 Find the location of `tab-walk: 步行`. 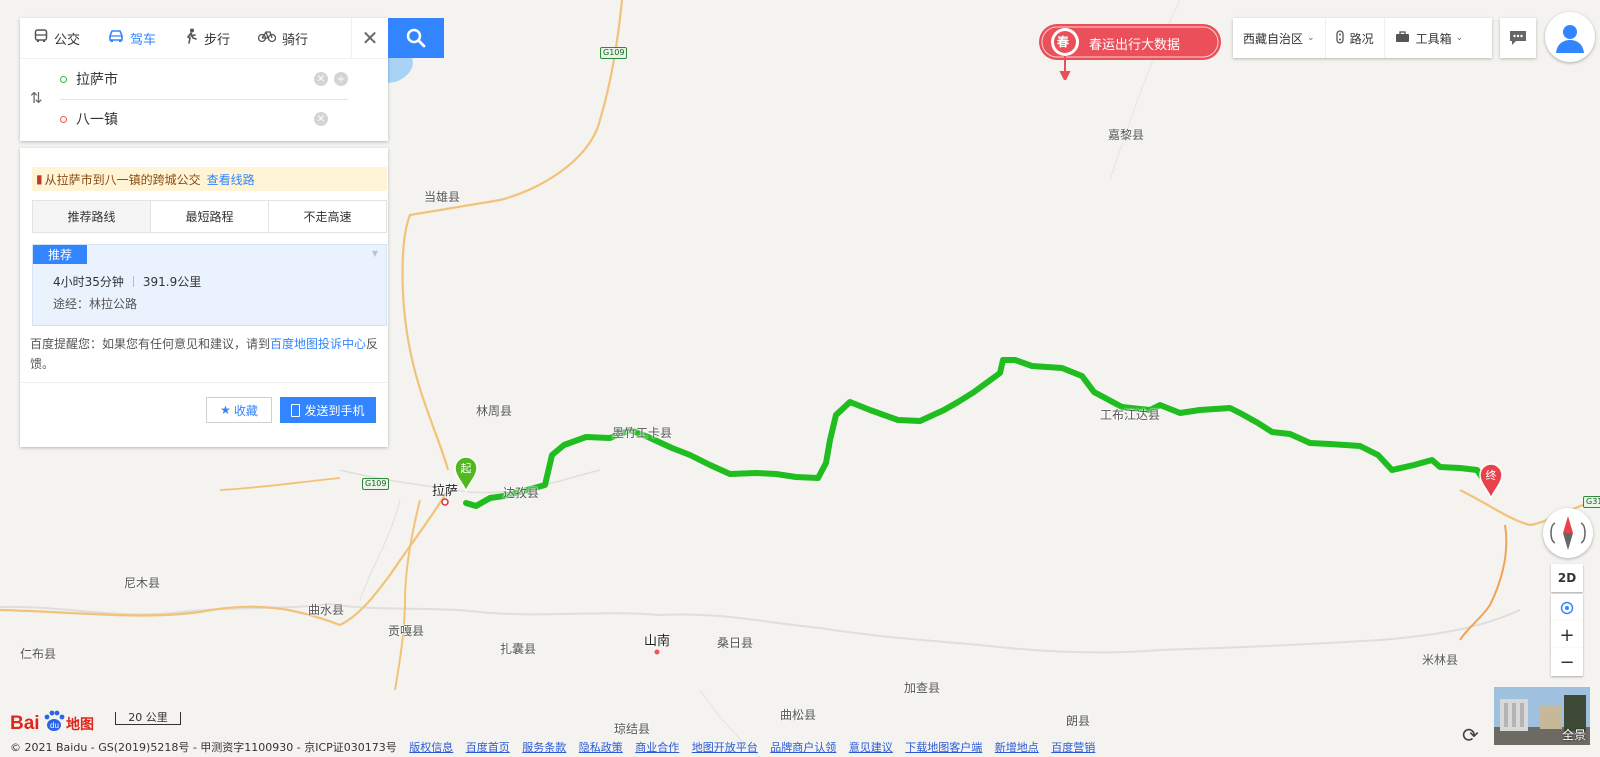

tab-walk: 步行 is located at coordinates (207, 38).